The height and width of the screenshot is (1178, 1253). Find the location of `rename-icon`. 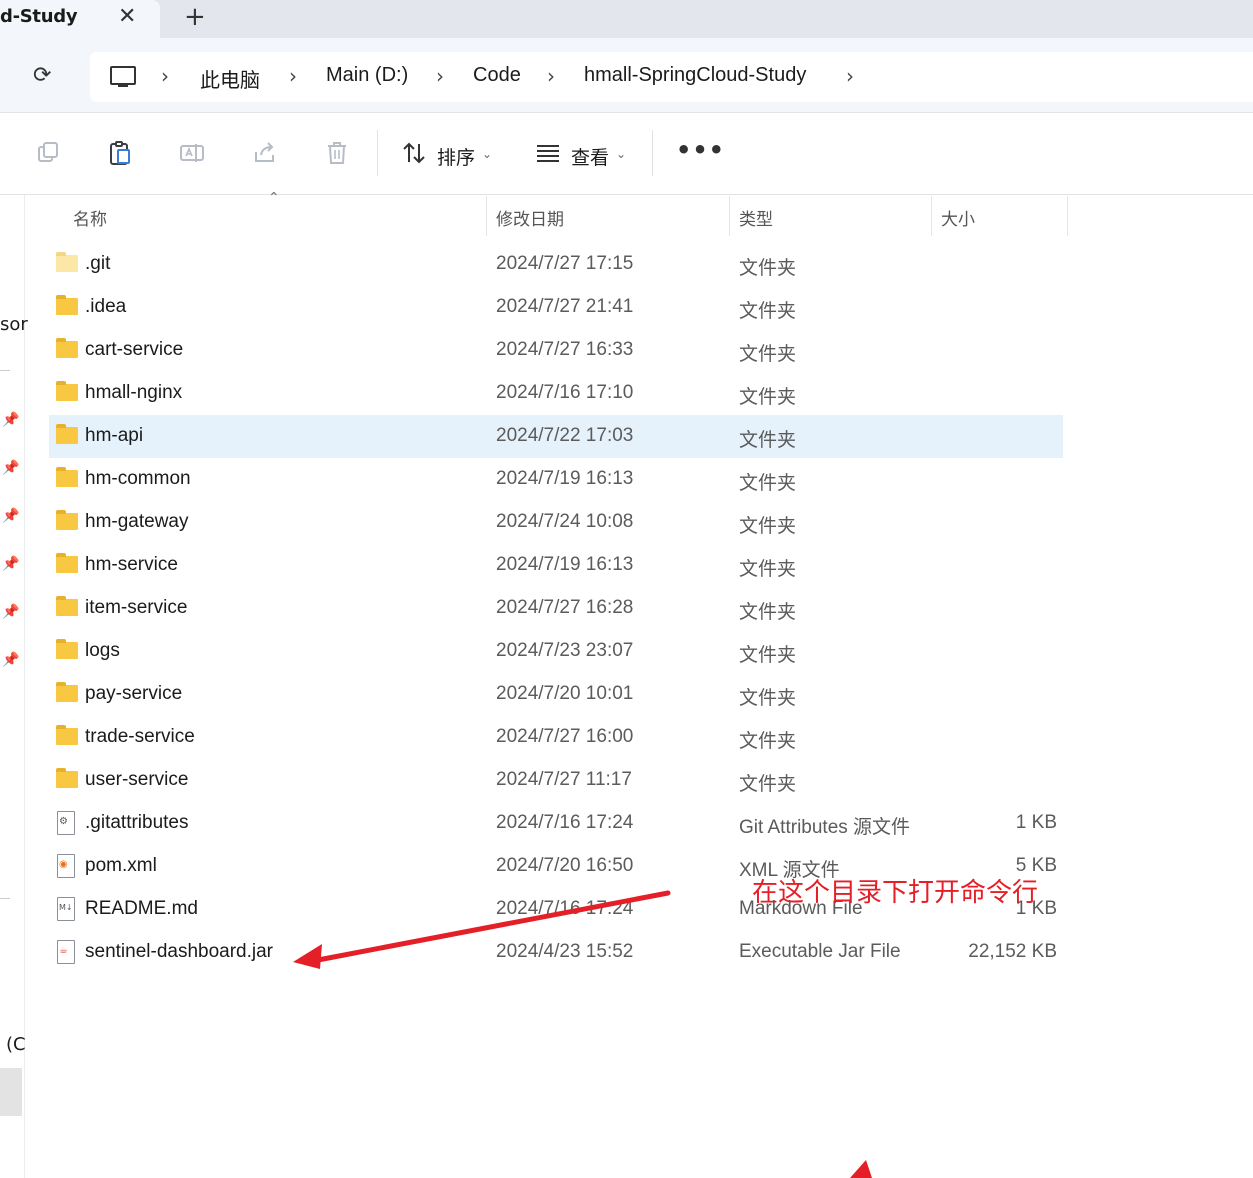

rename-icon is located at coordinates (192, 153).